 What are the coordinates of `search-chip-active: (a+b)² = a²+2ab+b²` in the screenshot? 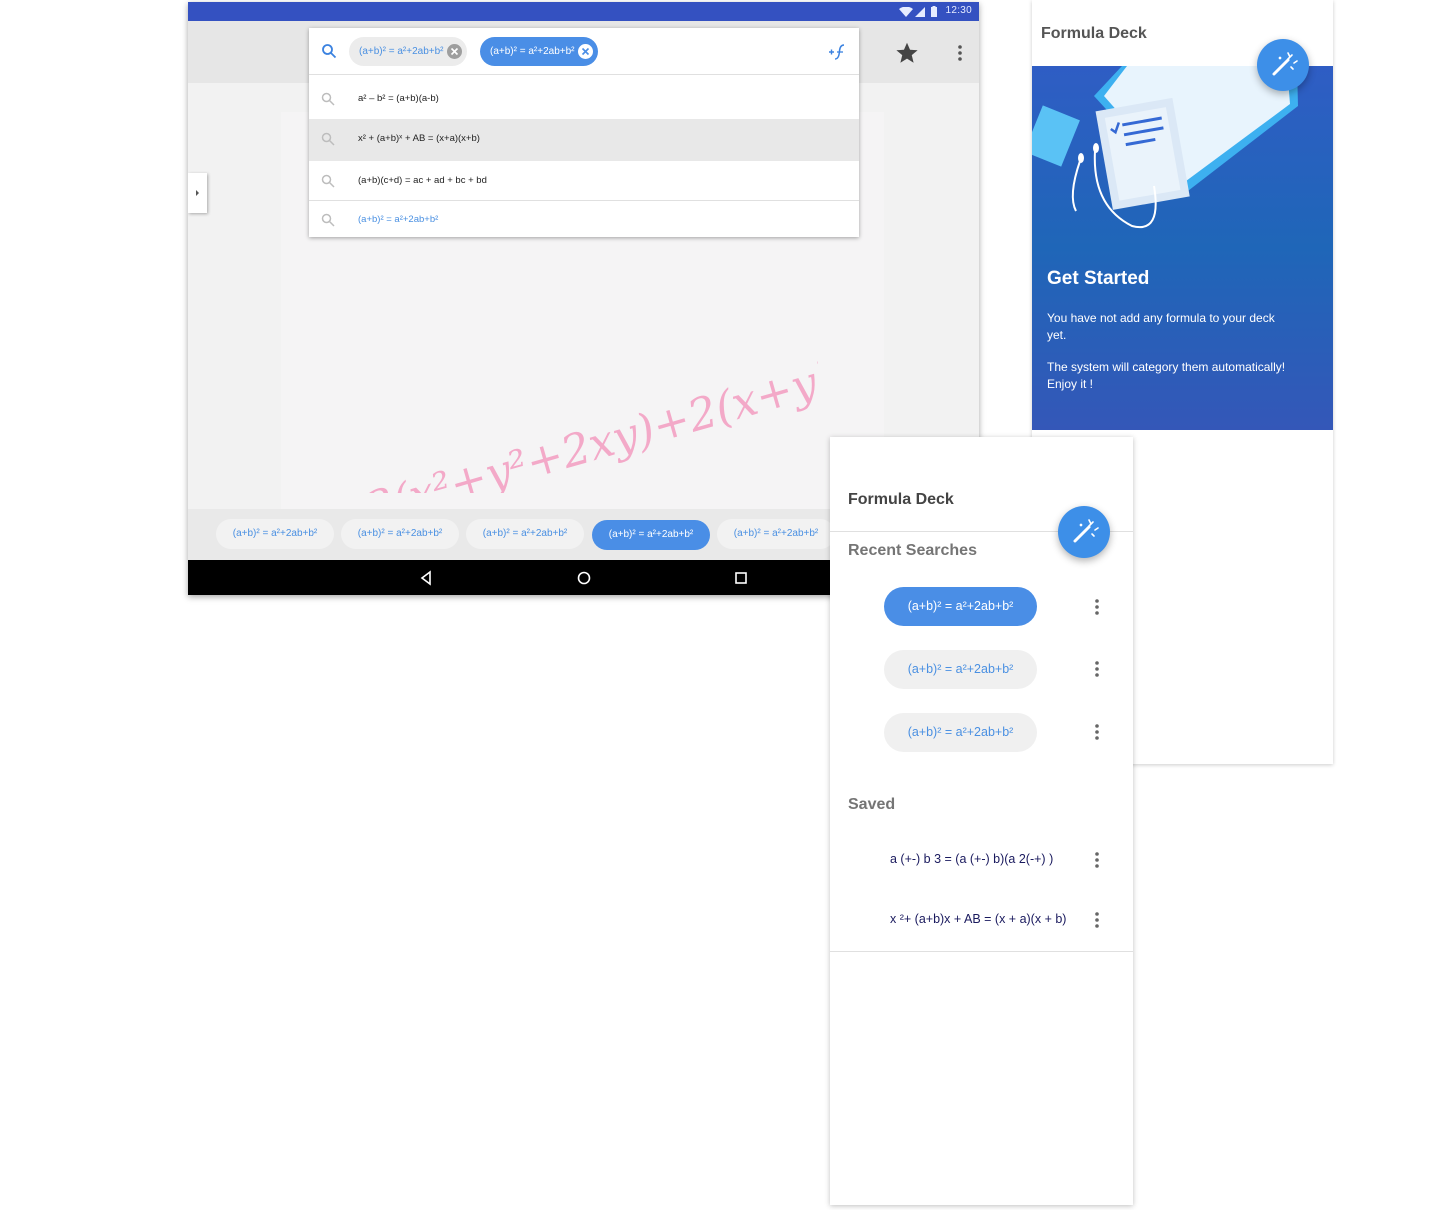 It's located at (539, 51).